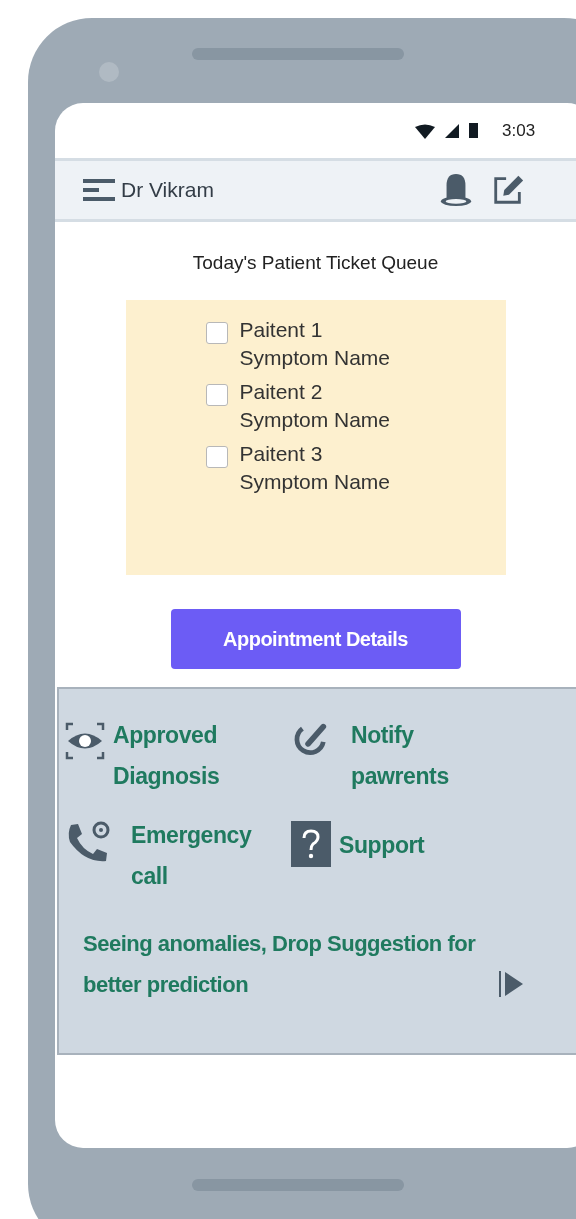  What do you see at coordinates (311, 844) in the screenshot?
I see `help-icon` at bounding box center [311, 844].